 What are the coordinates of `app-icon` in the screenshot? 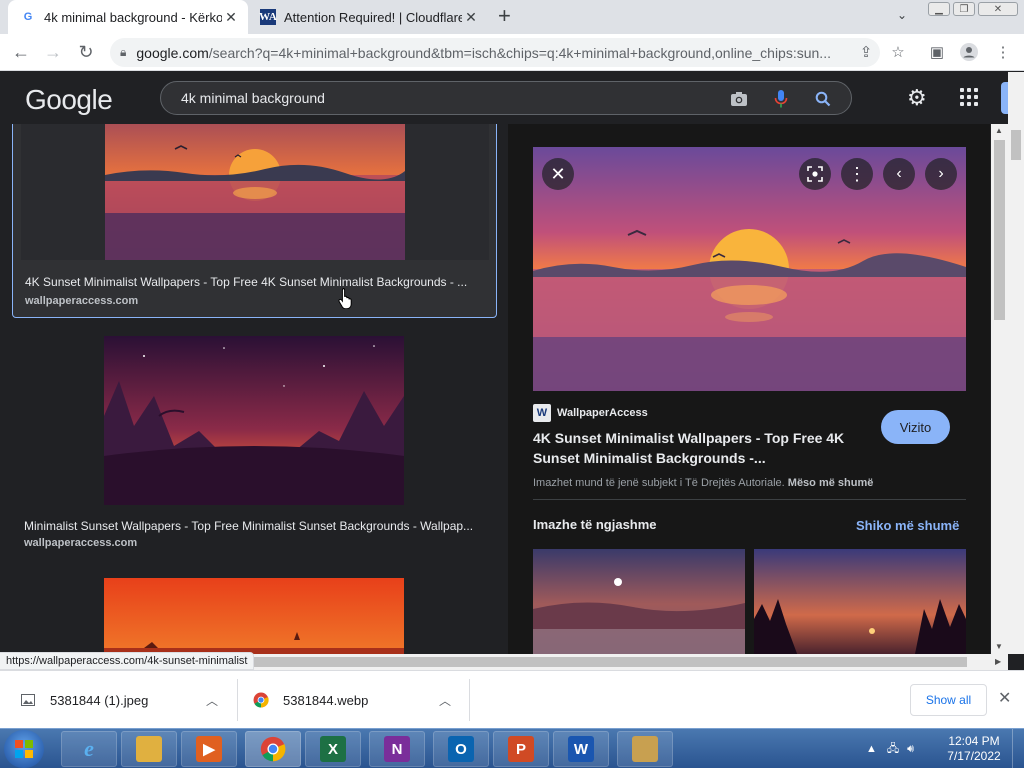 It's located at (645, 749).